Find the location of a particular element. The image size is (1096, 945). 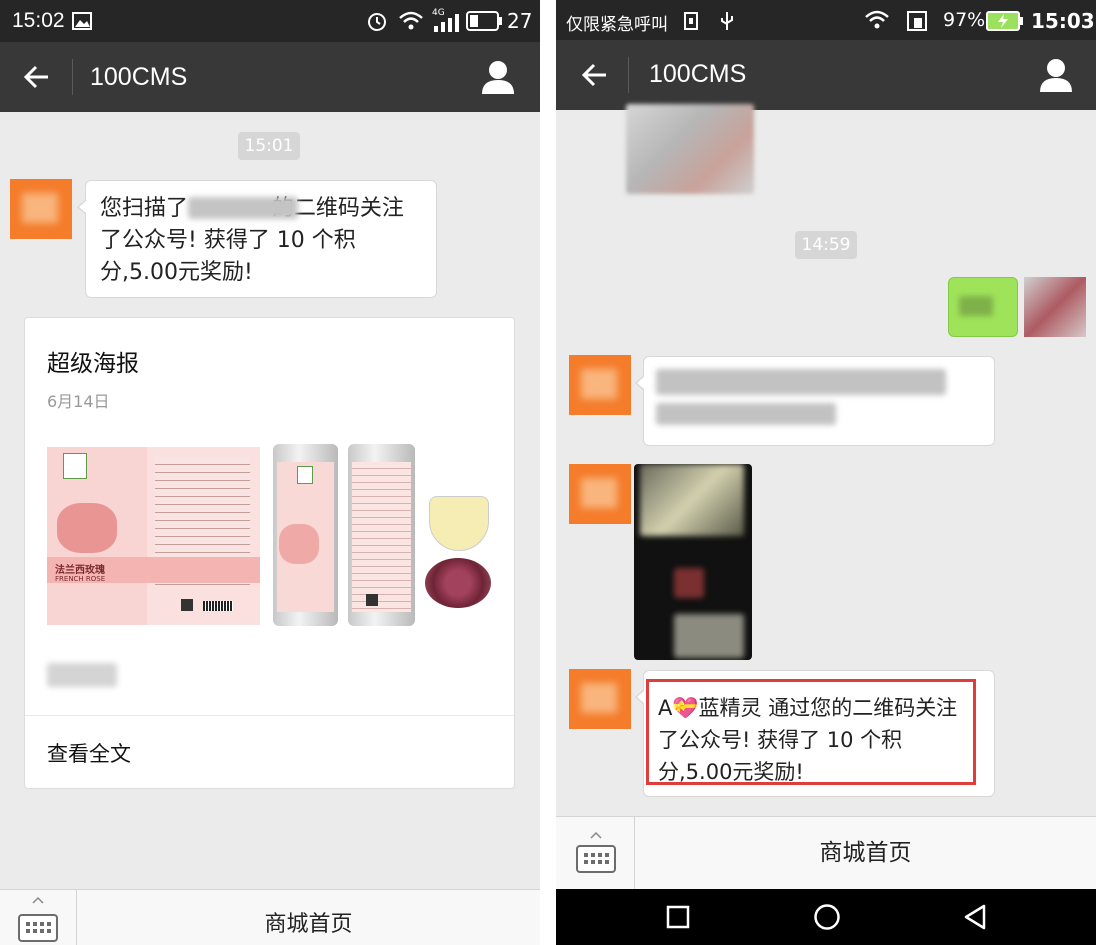

carrier-text: 仅限紧急呼叫 is located at coordinates (617, 25).